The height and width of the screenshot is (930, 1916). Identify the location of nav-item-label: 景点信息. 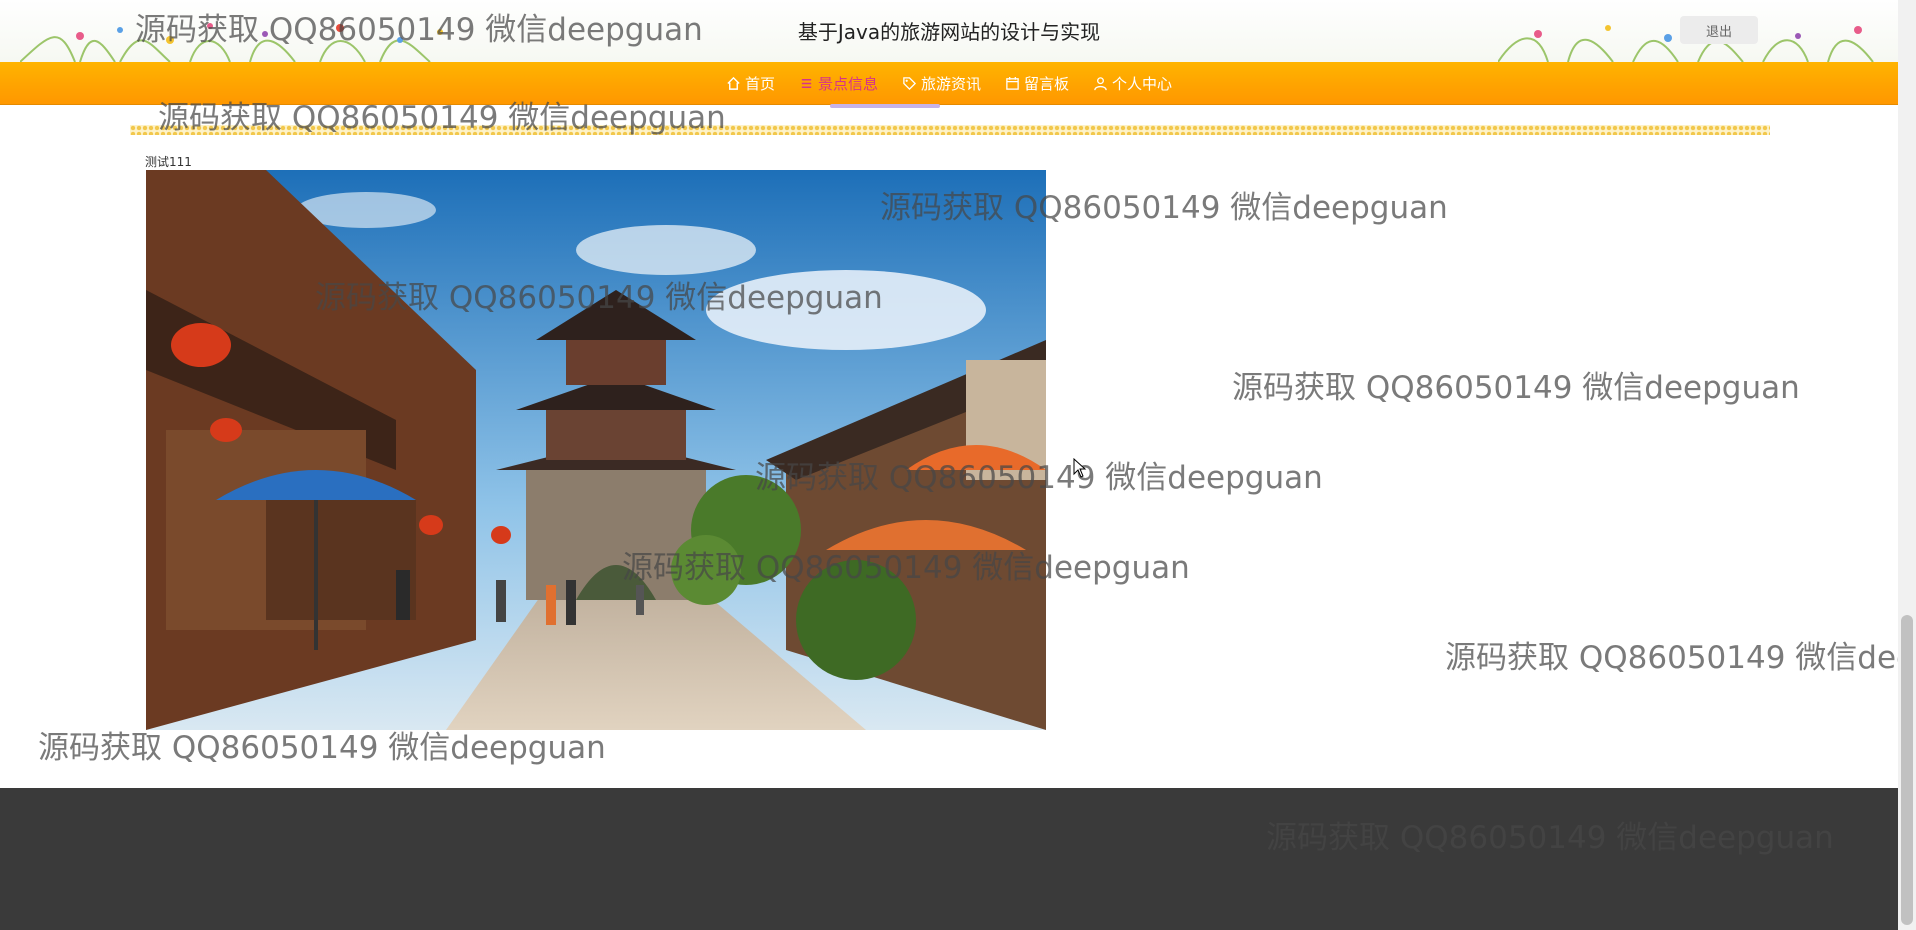
(847, 83).